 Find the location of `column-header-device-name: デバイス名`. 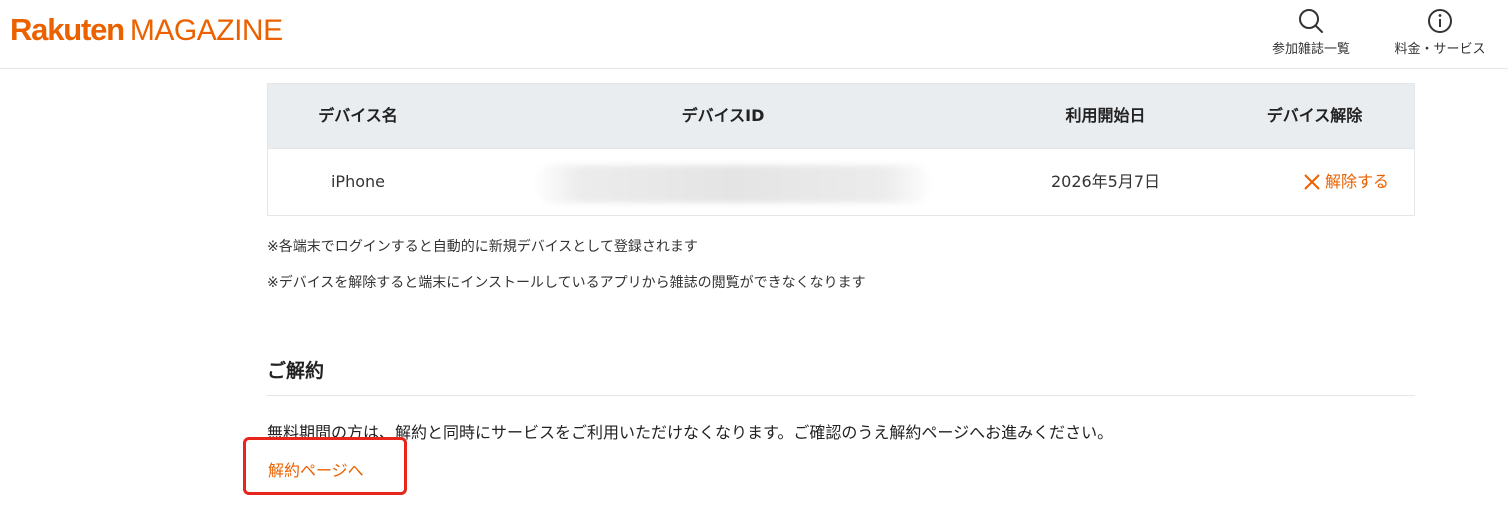

column-header-device-name: デバイス名 is located at coordinates (358, 115).